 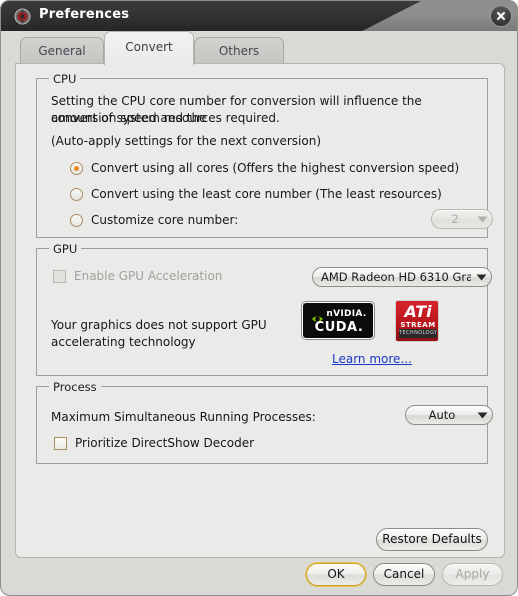 I want to click on nvidia-cuda-logo-icon: nVIDIA. CUDA., so click(x=338, y=320).